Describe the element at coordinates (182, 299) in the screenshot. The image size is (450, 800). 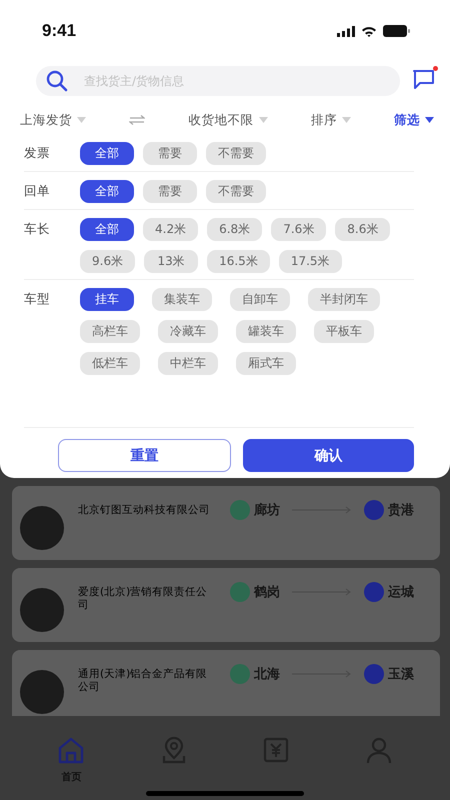
I see `option-chip: 集装车` at that location.